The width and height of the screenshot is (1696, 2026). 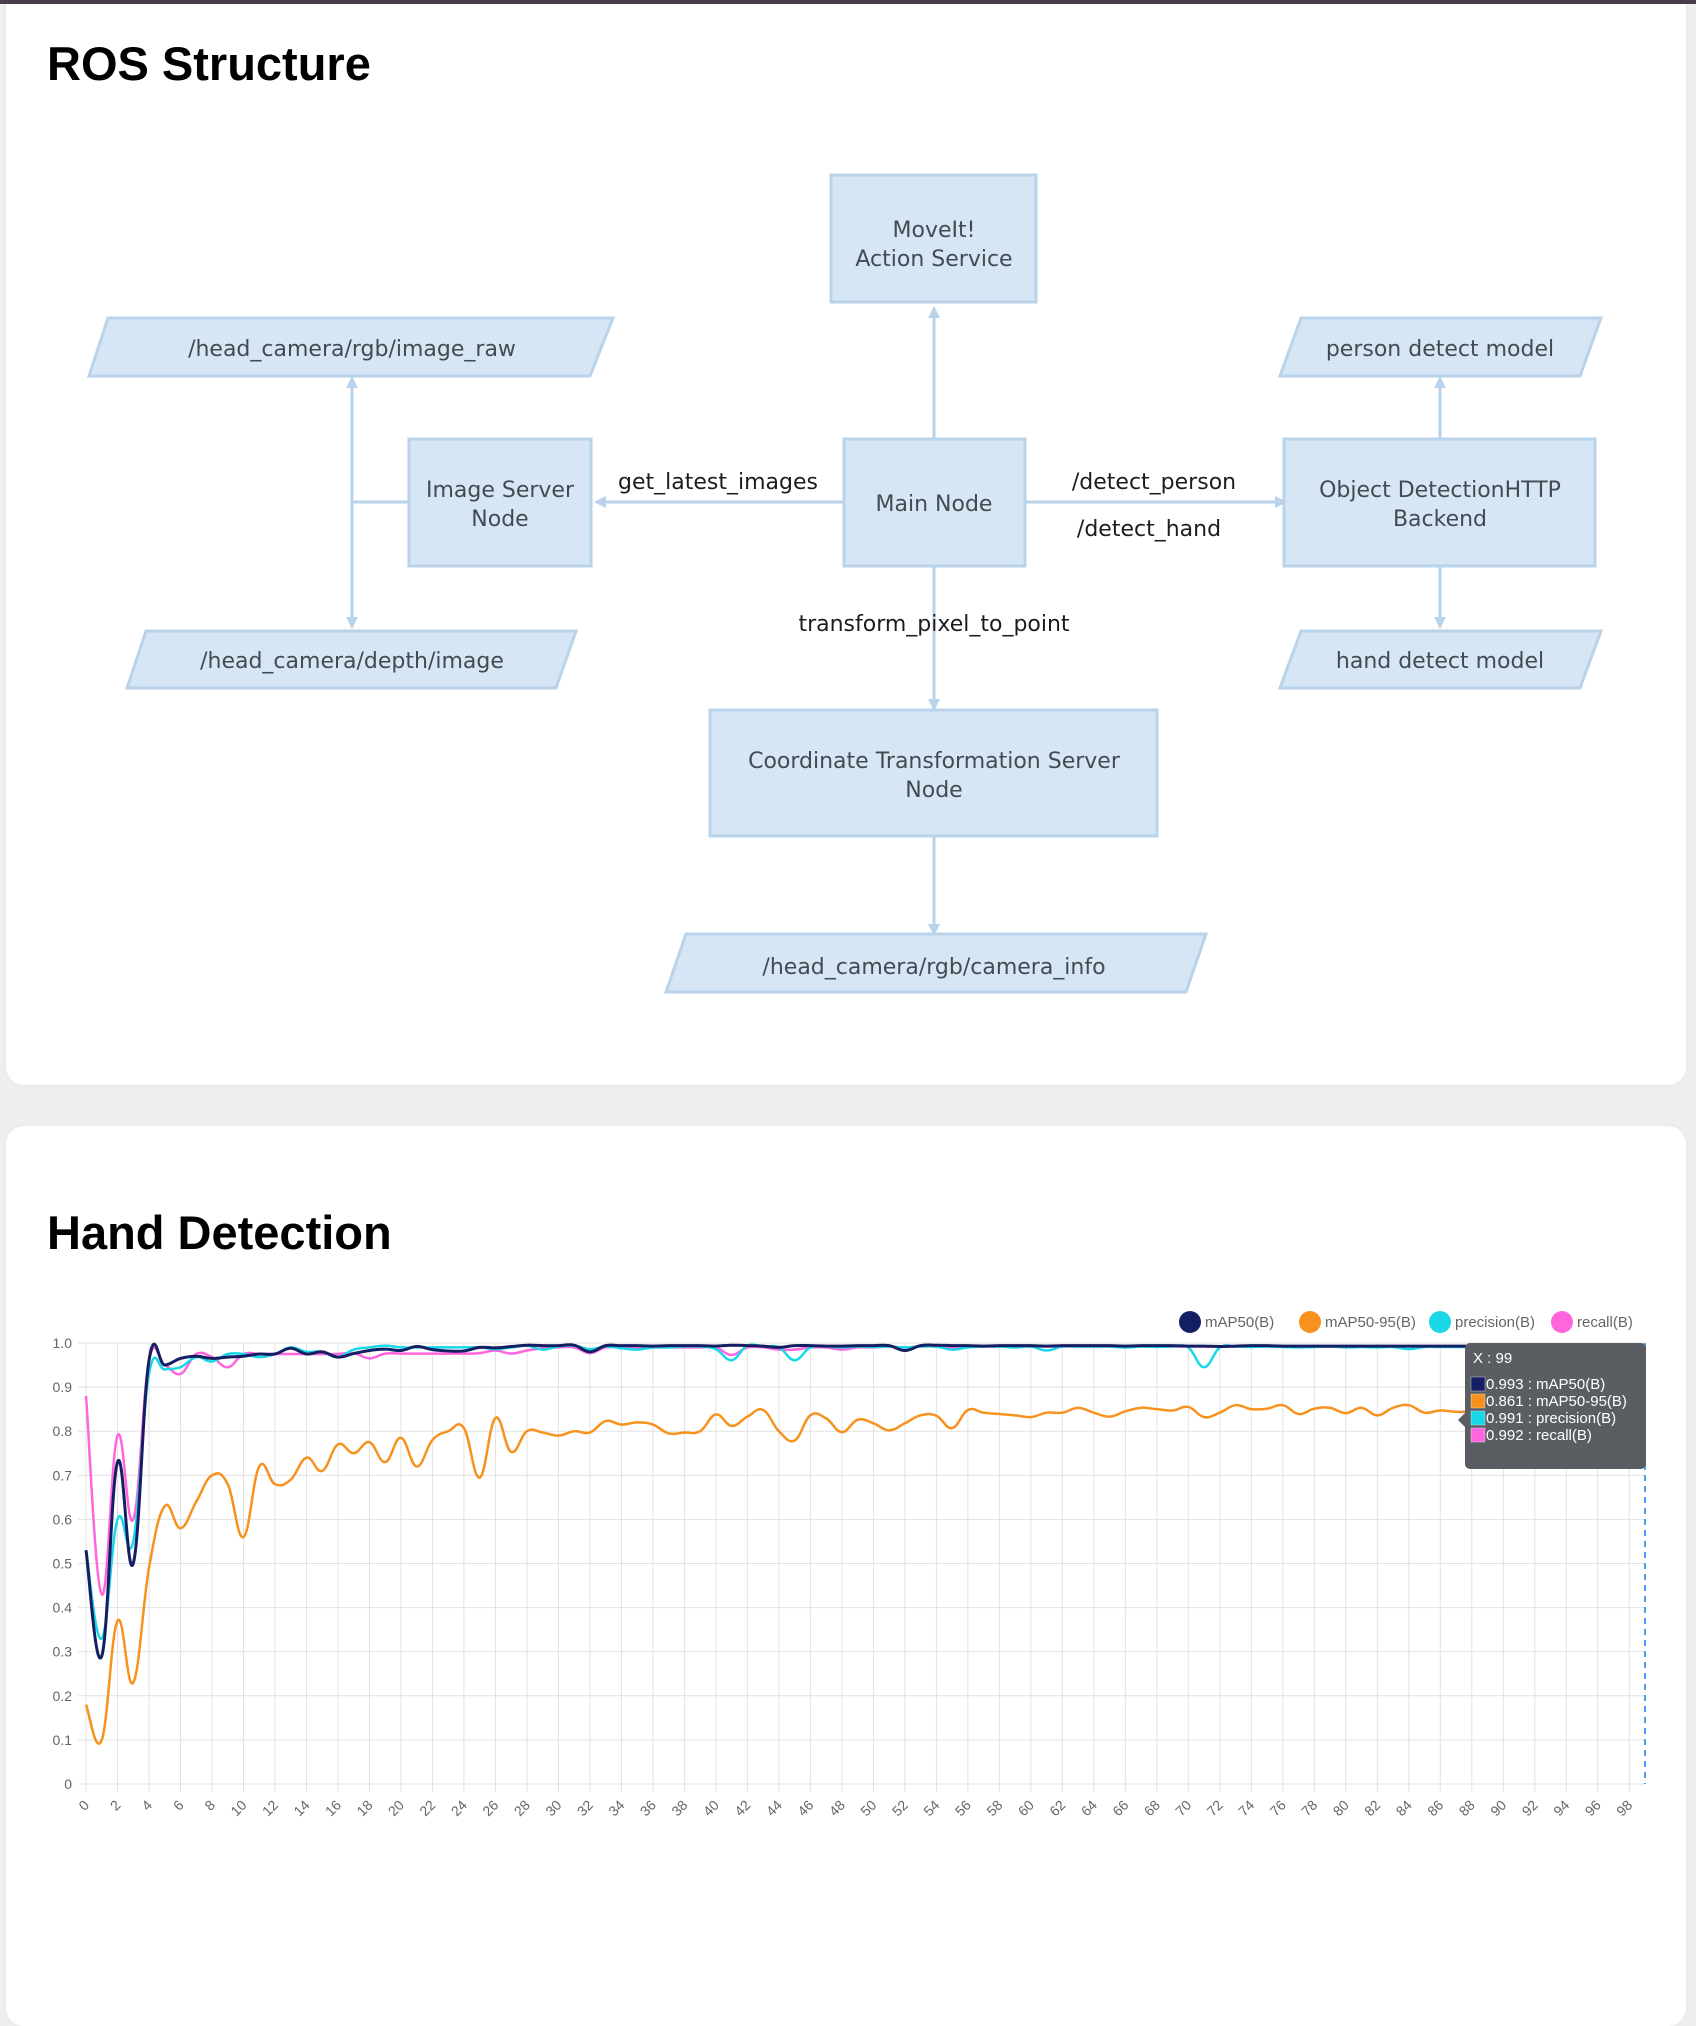 What do you see at coordinates (864, 1491) in the screenshot?
I see `series-line-precision-b` at bounding box center [864, 1491].